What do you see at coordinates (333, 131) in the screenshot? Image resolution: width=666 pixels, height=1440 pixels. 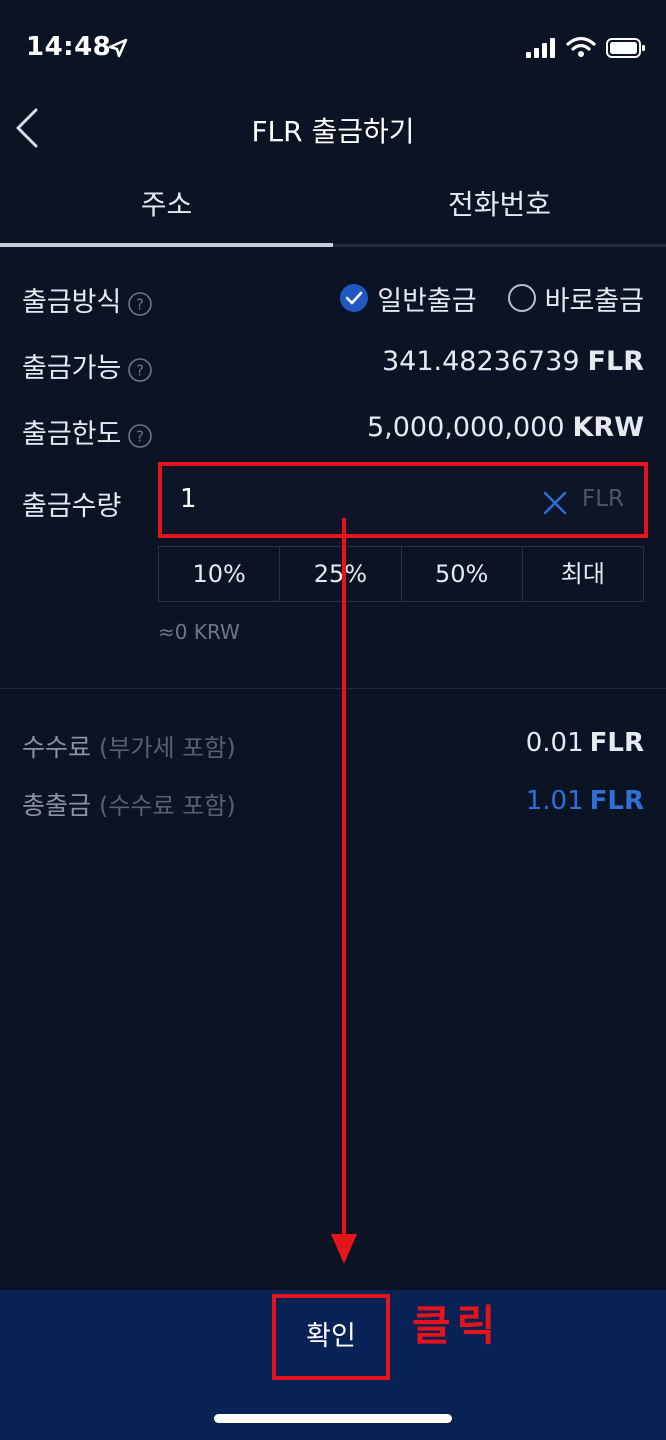 I see `page-title: FLR 출금하기` at bounding box center [333, 131].